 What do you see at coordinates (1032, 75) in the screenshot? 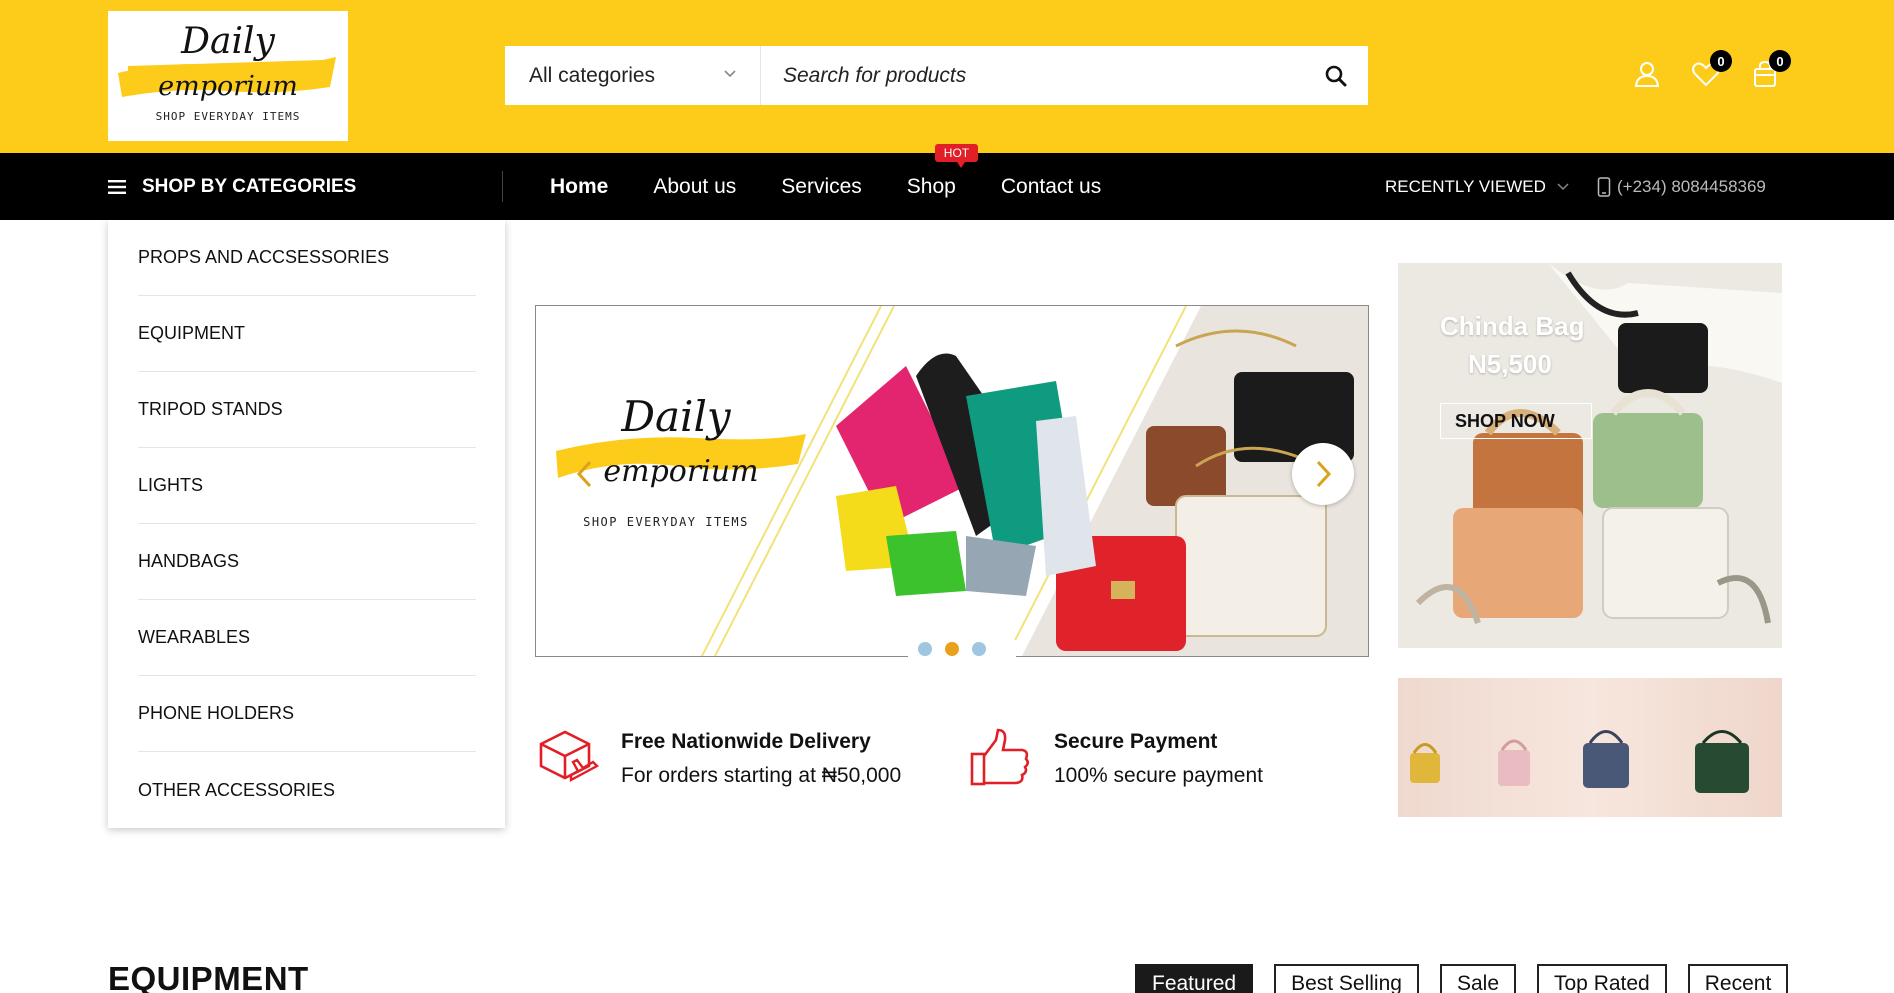
I see `search-input` at bounding box center [1032, 75].